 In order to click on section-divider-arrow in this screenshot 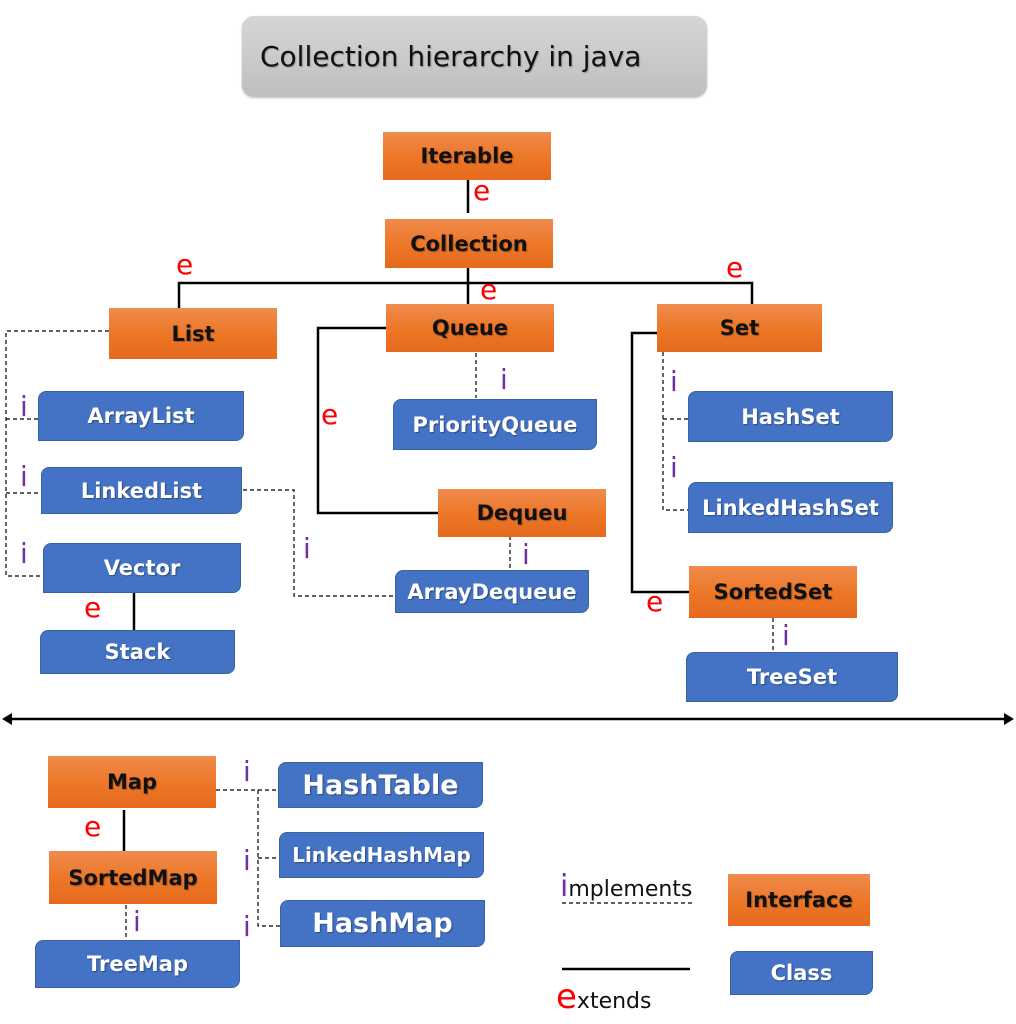, I will do `click(508, 719)`.